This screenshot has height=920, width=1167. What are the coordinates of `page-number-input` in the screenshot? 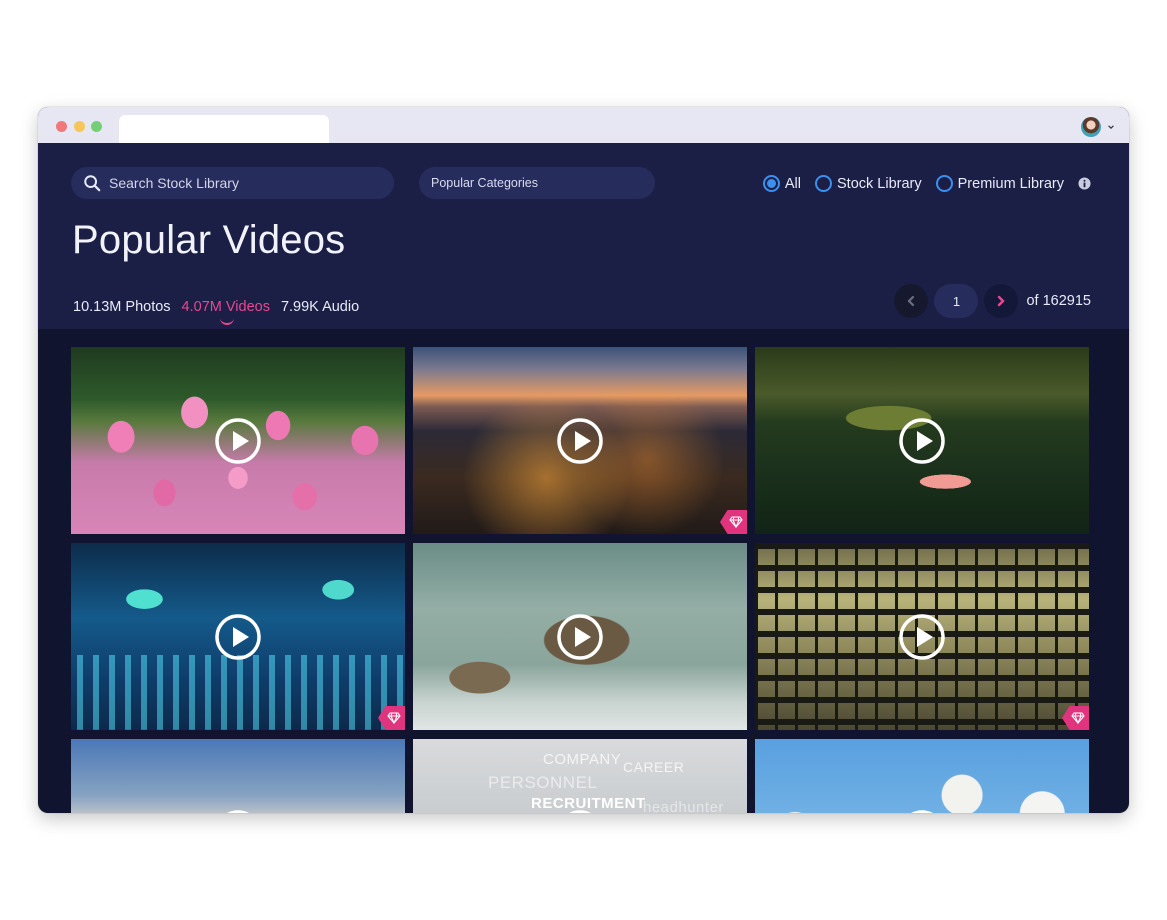 It's located at (956, 301).